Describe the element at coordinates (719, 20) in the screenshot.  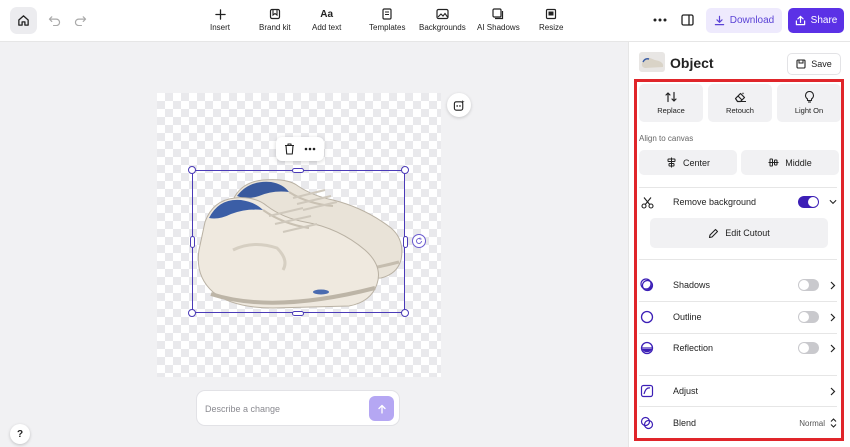
I see `download-icon` at that location.